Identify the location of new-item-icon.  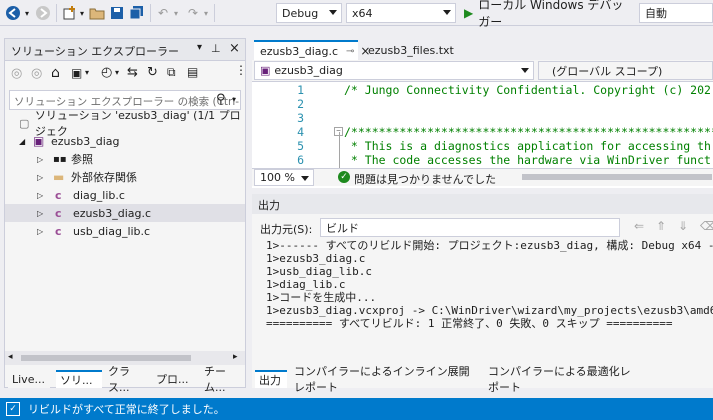
(69, 13).